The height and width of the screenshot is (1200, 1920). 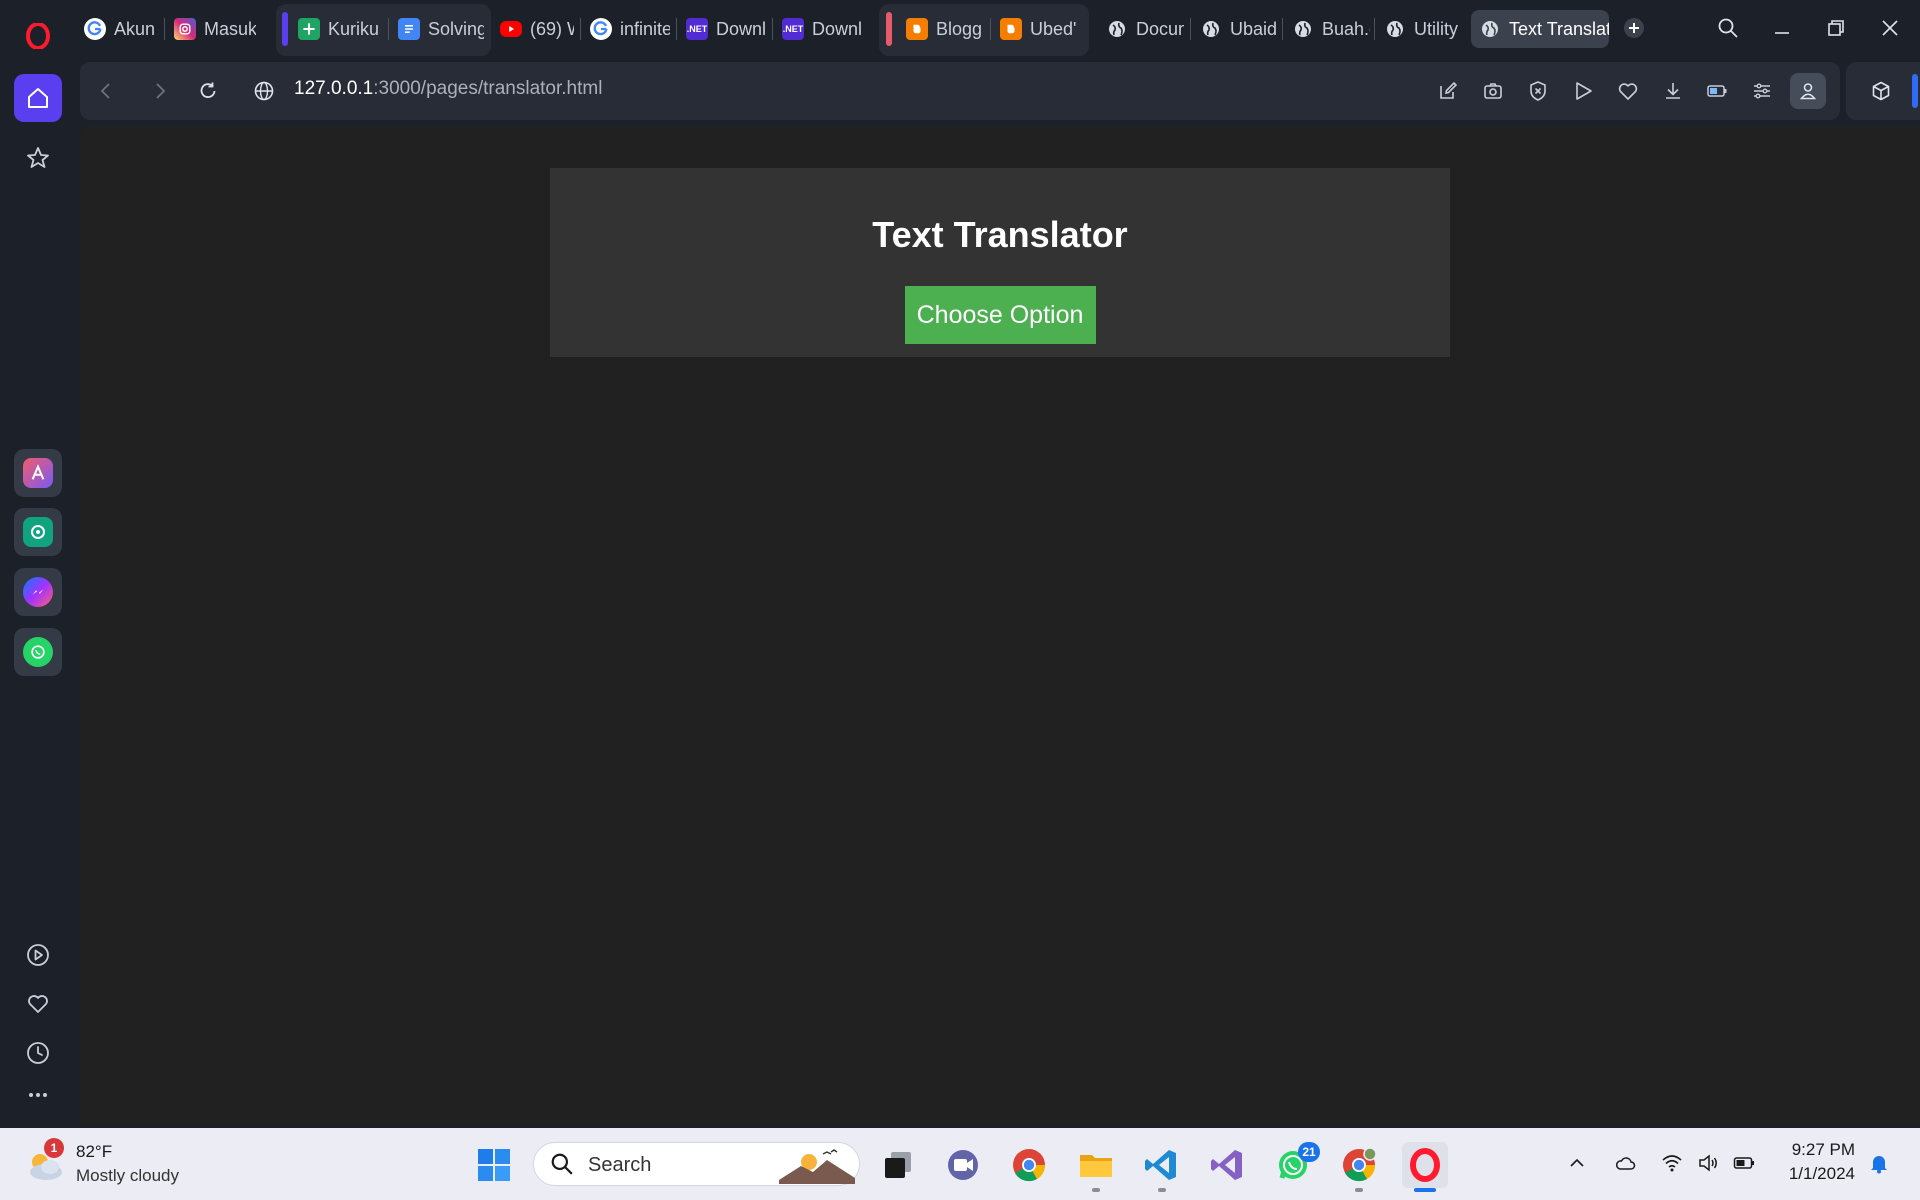 What do you see at coordinates (1634, 28) in the screenshot?
I see `new-tab-button` at bounding box center [1634, 28].